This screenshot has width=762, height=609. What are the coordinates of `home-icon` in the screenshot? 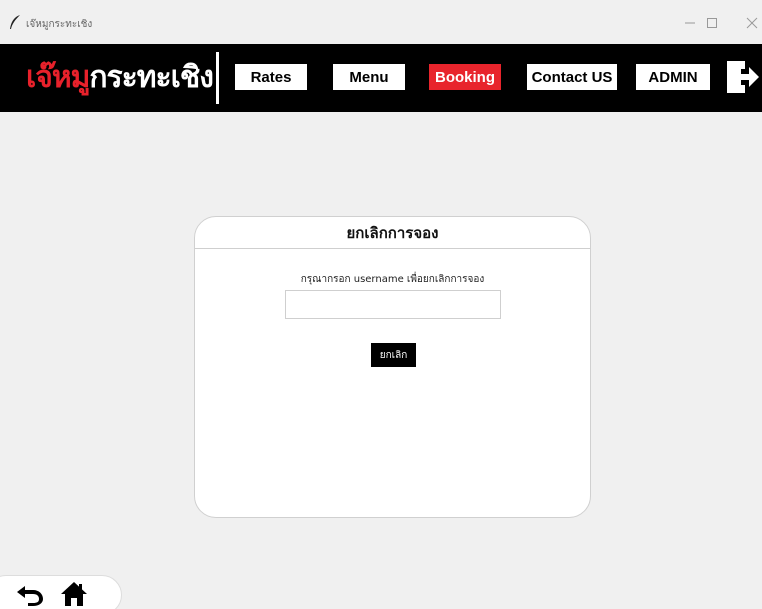 It's located at (74, 594).